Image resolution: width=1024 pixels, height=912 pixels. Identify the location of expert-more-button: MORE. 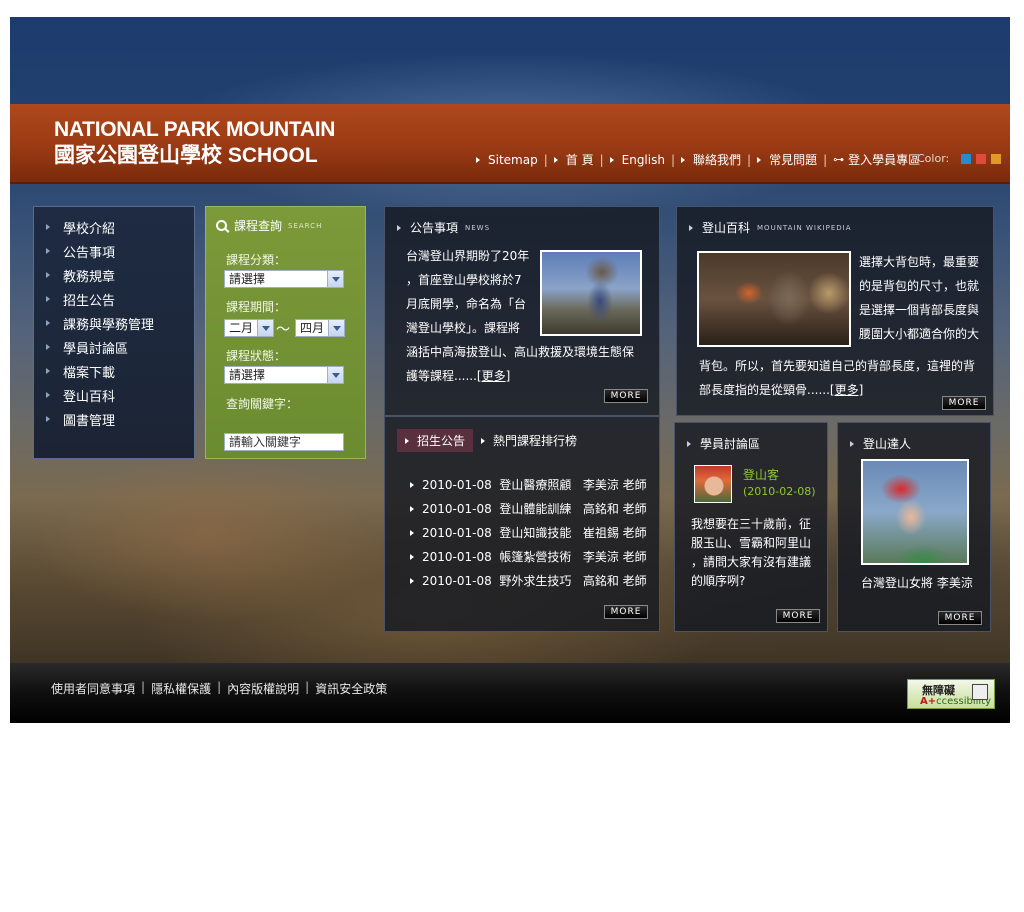
(960, 618).